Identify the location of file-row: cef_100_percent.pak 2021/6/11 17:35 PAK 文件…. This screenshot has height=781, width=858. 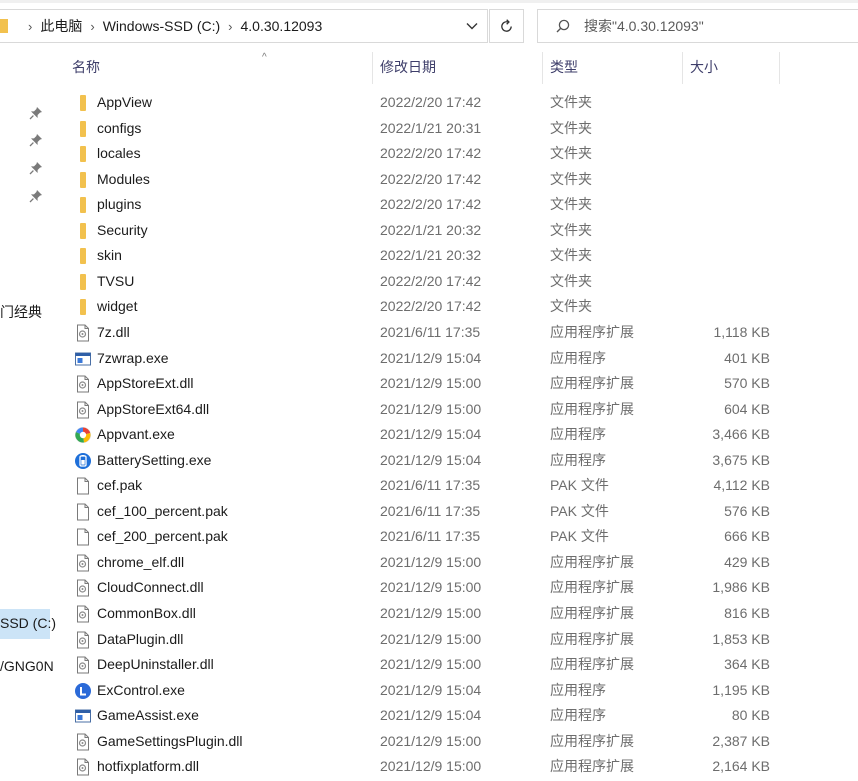
(454, 511).